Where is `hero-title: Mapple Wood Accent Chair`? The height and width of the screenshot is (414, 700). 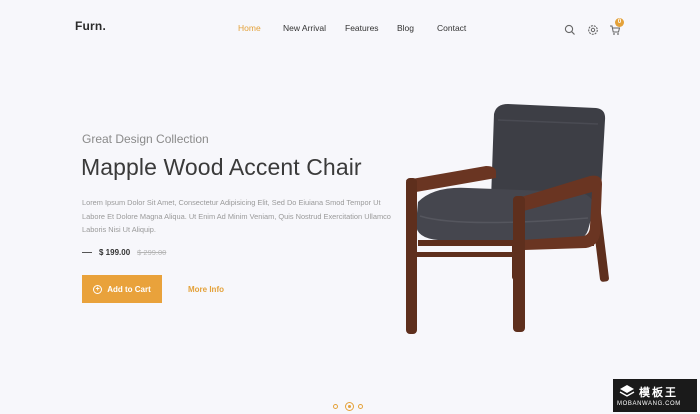 hero-title: Mapple Wood Accent Chair is located at coordinates (221, 167).